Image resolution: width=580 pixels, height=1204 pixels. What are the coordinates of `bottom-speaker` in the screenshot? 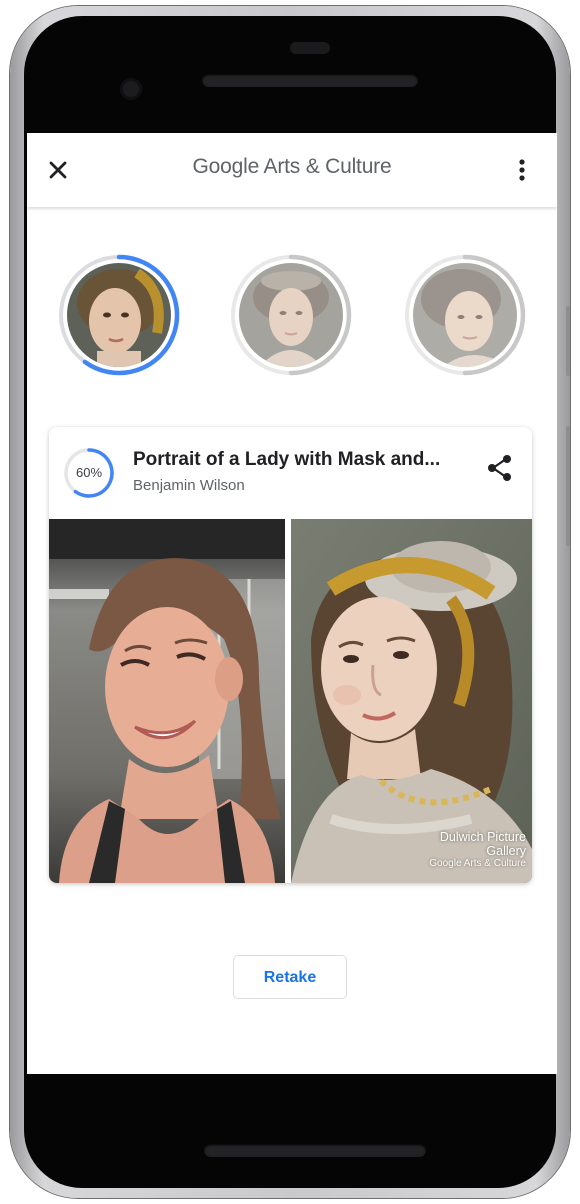 It's located at (315, 1150).